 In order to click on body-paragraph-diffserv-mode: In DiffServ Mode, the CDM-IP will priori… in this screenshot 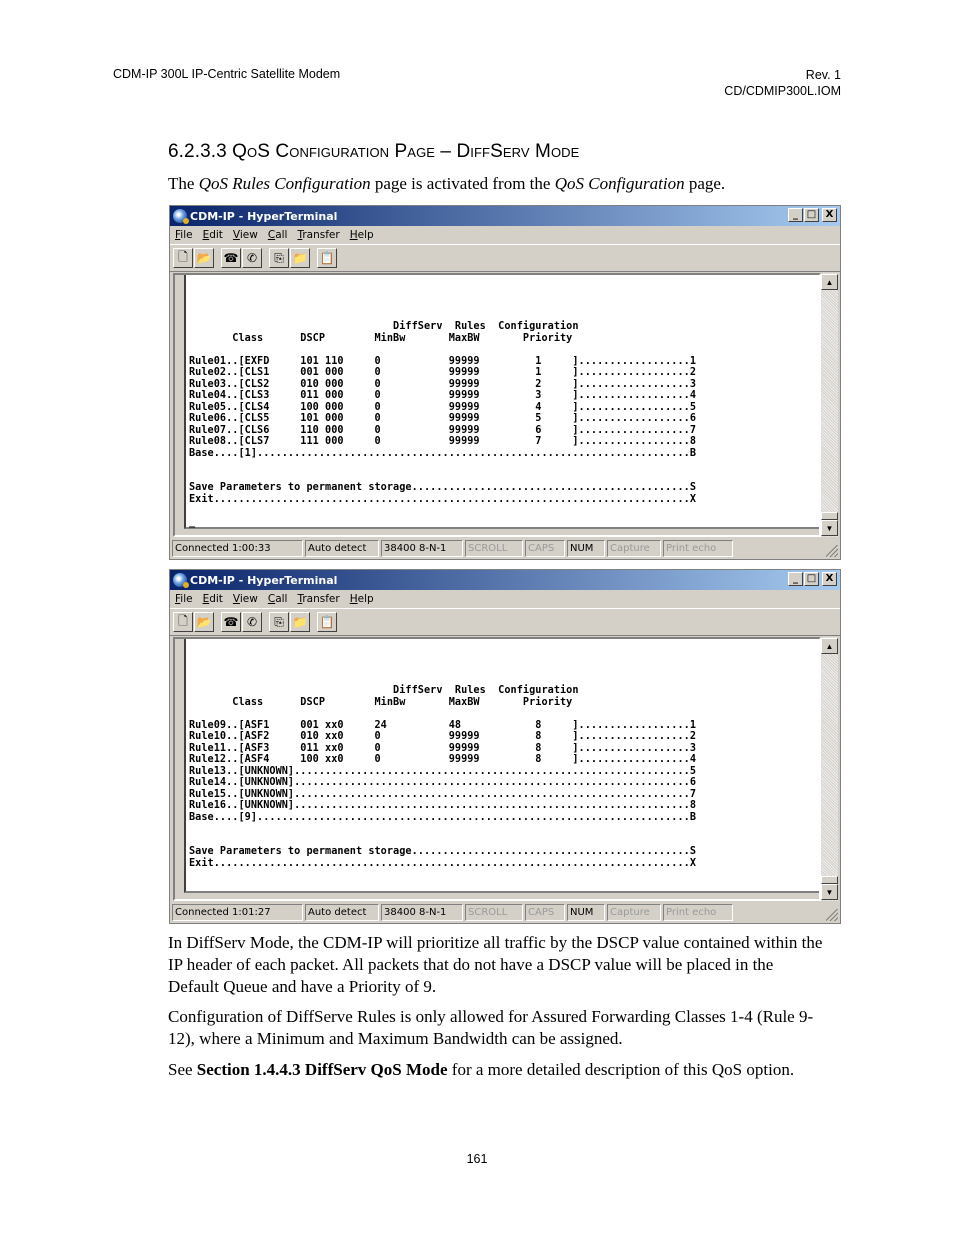, I will do `click(495, 964)`.